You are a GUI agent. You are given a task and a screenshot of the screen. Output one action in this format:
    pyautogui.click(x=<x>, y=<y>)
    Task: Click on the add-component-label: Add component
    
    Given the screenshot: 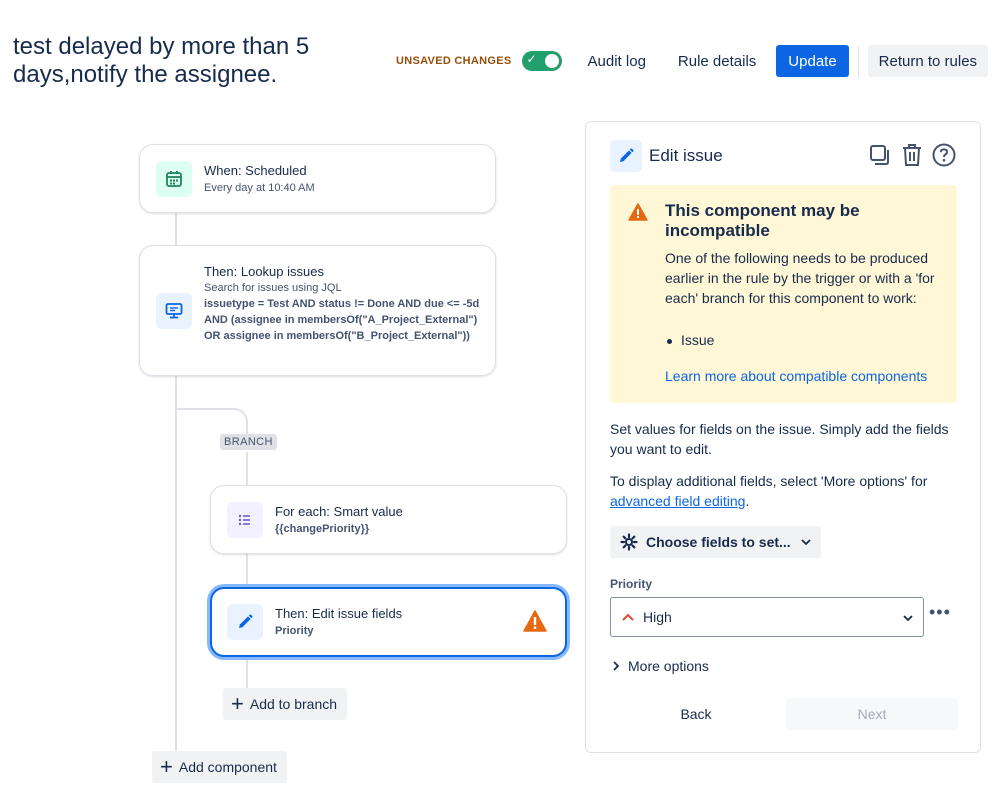 What is the action you would take?
    pyautogui.click(x=227, y=767)
    